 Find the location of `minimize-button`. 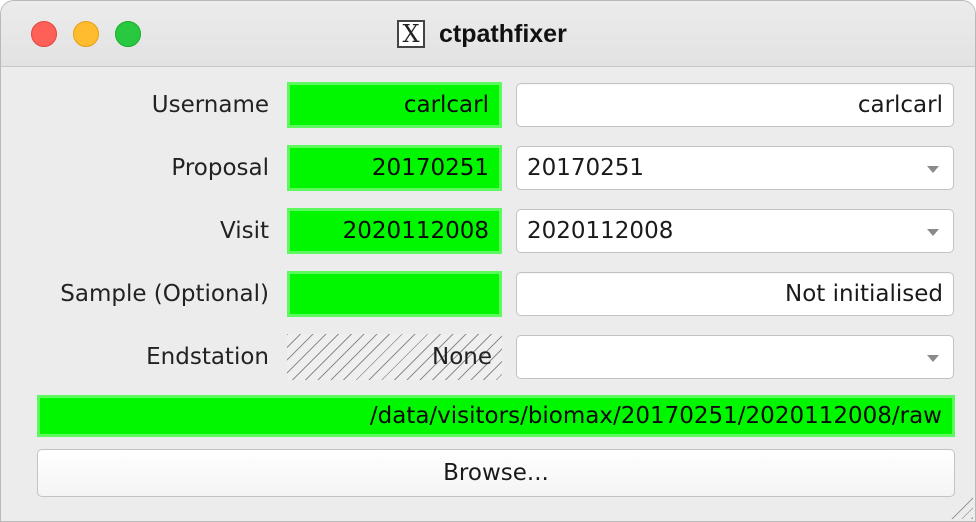

minimize-button is located at coordinates (86, 34).